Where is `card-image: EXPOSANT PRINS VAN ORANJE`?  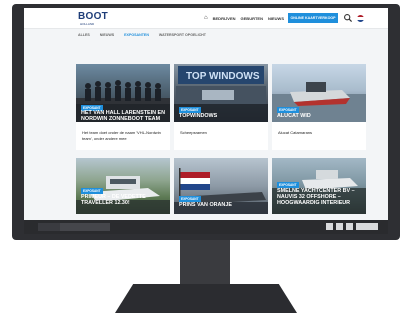 card-image: EXPOSANT PRINS VAN ORANJE is located at coordinates (221, 186).